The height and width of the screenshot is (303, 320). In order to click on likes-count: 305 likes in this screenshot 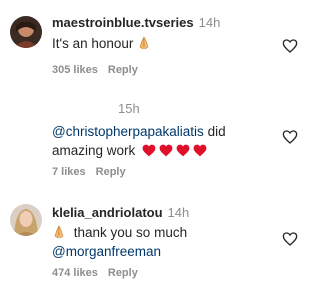, I will do `click(75, 70)`.